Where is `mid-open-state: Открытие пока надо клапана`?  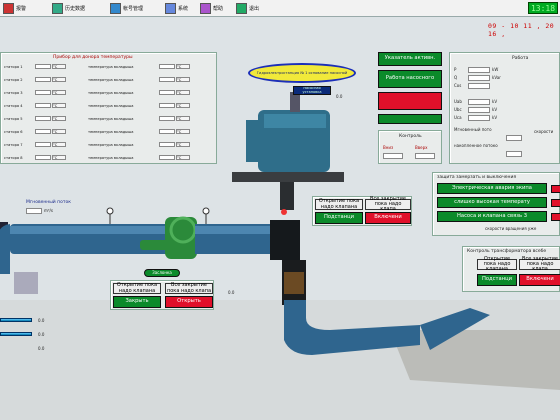
mid-open-state: Открытие пока надо клапана is located at coordinates (339, 204).